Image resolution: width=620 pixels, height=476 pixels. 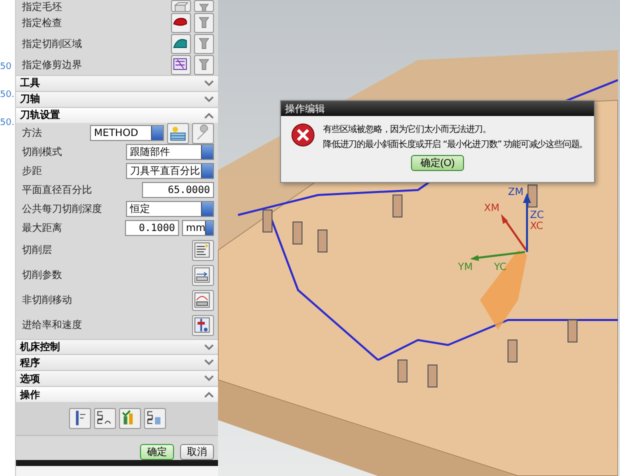 I want to click on field-label: 切削模式, so click(x=42, y=153).